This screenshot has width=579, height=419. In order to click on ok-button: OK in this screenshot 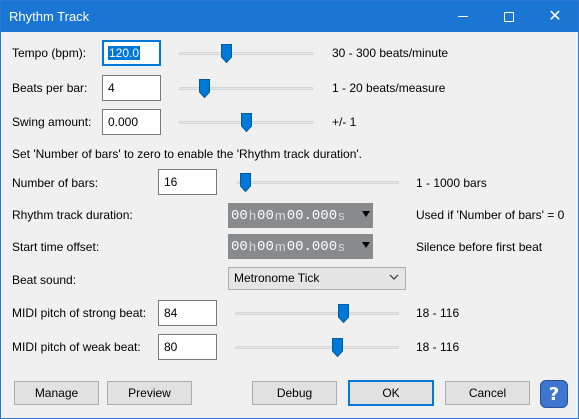, I will do `click(391, 393)`.